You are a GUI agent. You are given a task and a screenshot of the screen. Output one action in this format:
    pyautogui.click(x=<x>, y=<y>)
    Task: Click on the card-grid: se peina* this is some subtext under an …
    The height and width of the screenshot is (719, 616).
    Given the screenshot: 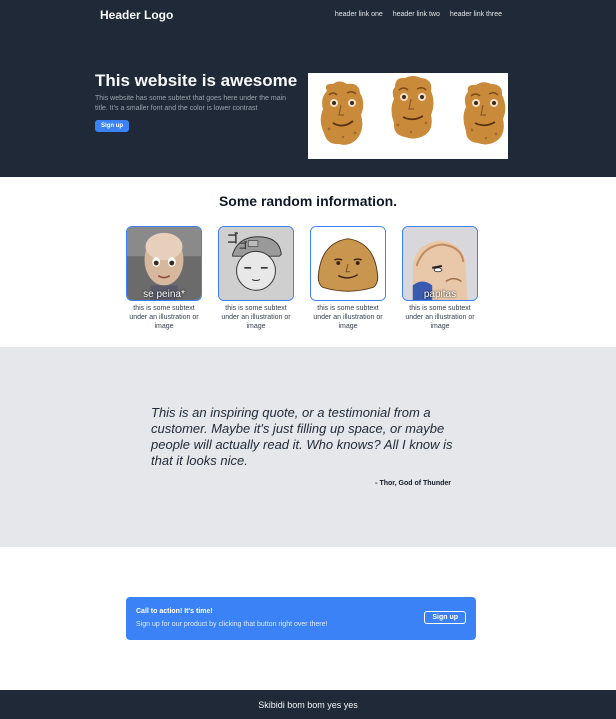 What is the action you would take?
    pyautogui.click(x=302, y=278)
    